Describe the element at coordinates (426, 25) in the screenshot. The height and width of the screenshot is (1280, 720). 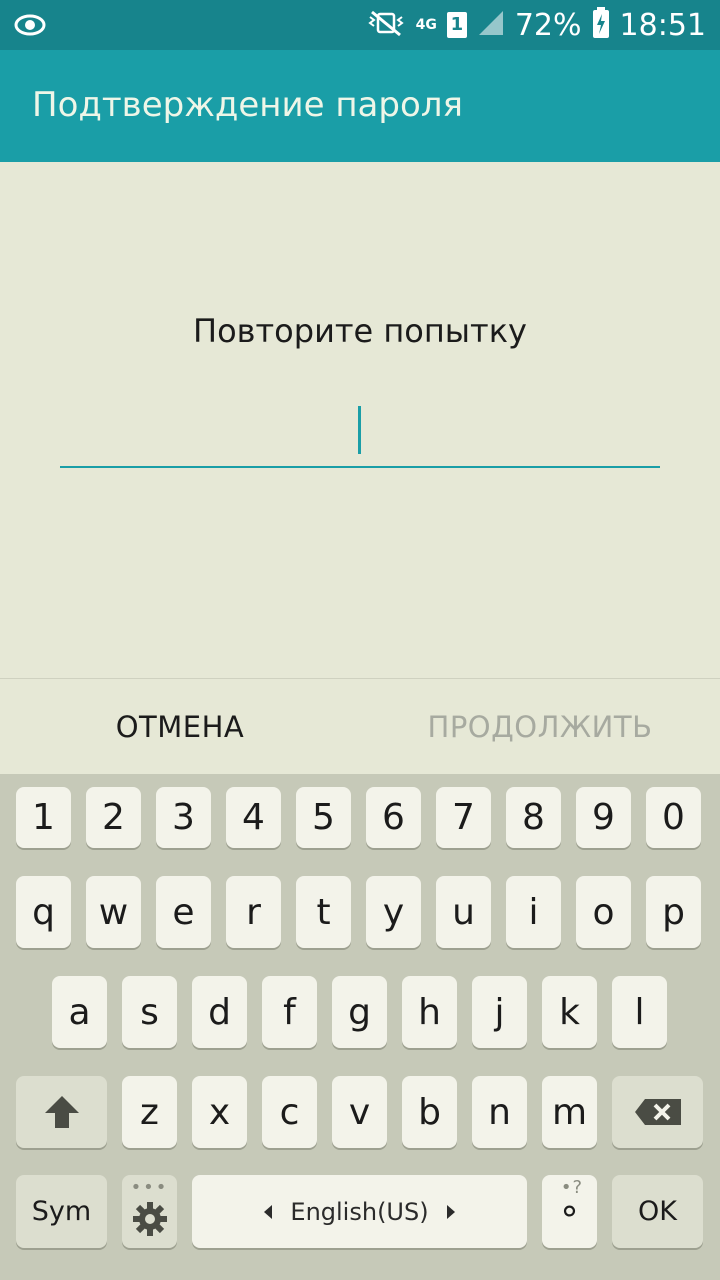
I see `network-type: 4G` at that location.